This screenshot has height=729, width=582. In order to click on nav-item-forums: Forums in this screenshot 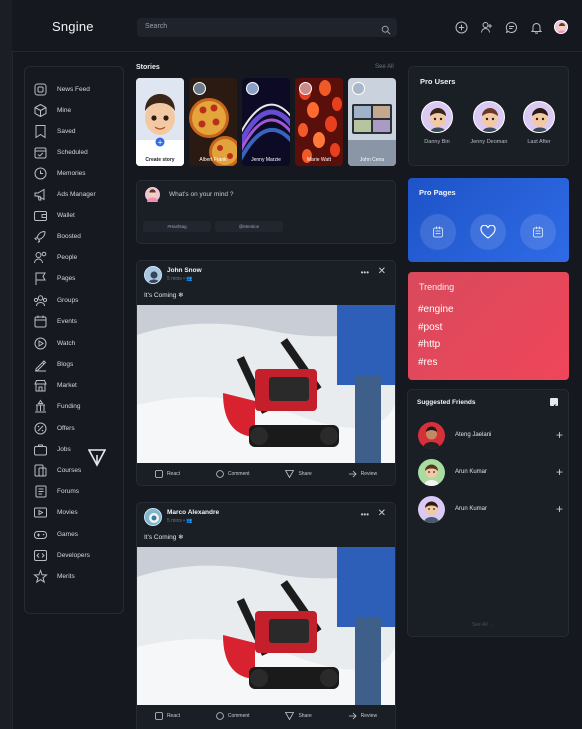, I will do `click(78, 491)`.